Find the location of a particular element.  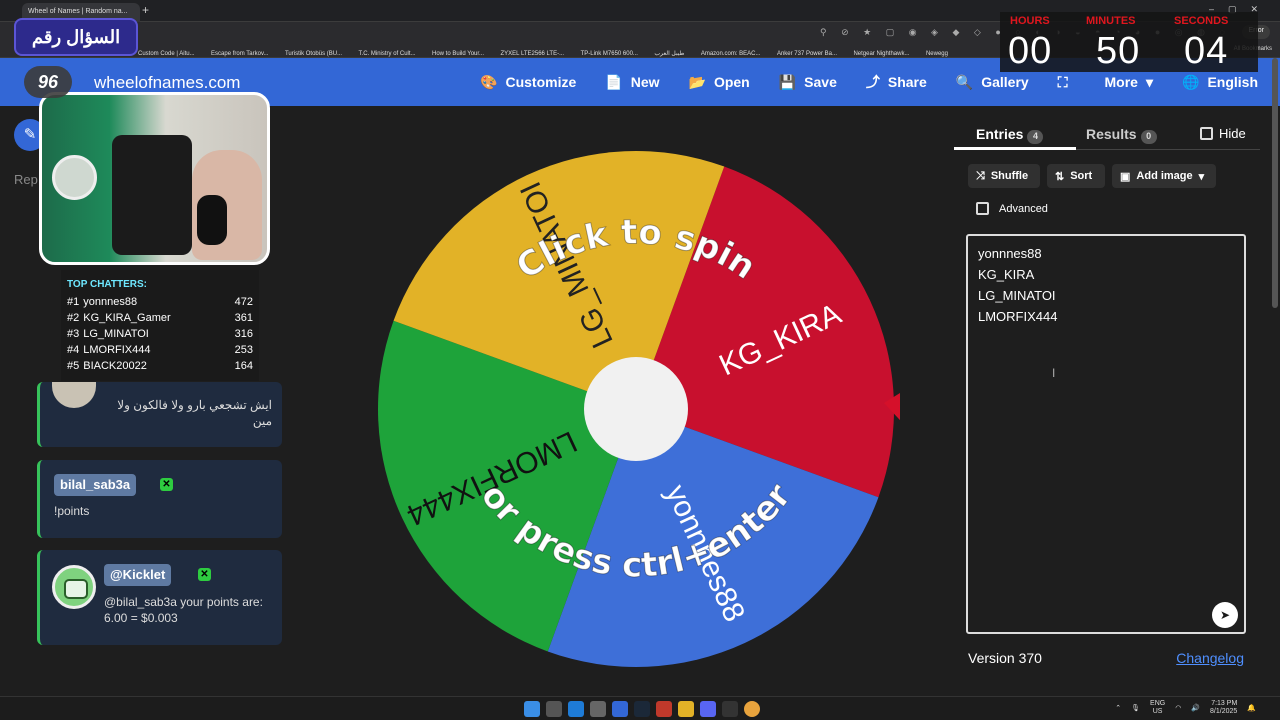

clock-date: 8/1/2025 is located at coordinates (1224, 711).